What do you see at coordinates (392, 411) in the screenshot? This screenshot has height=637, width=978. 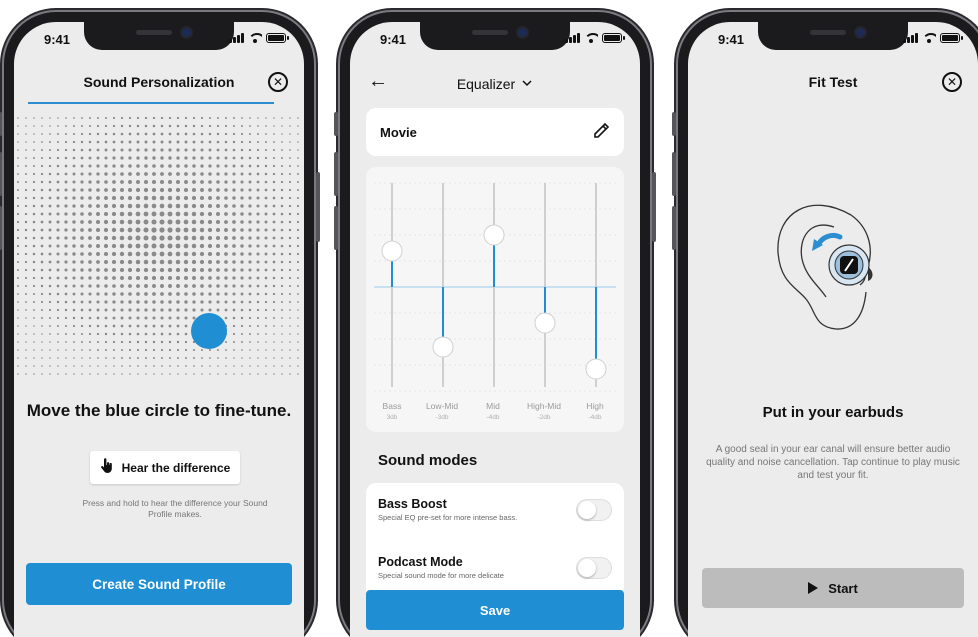 I see `band-label-bass: Bass 3db` at bounding box center [392, 411].